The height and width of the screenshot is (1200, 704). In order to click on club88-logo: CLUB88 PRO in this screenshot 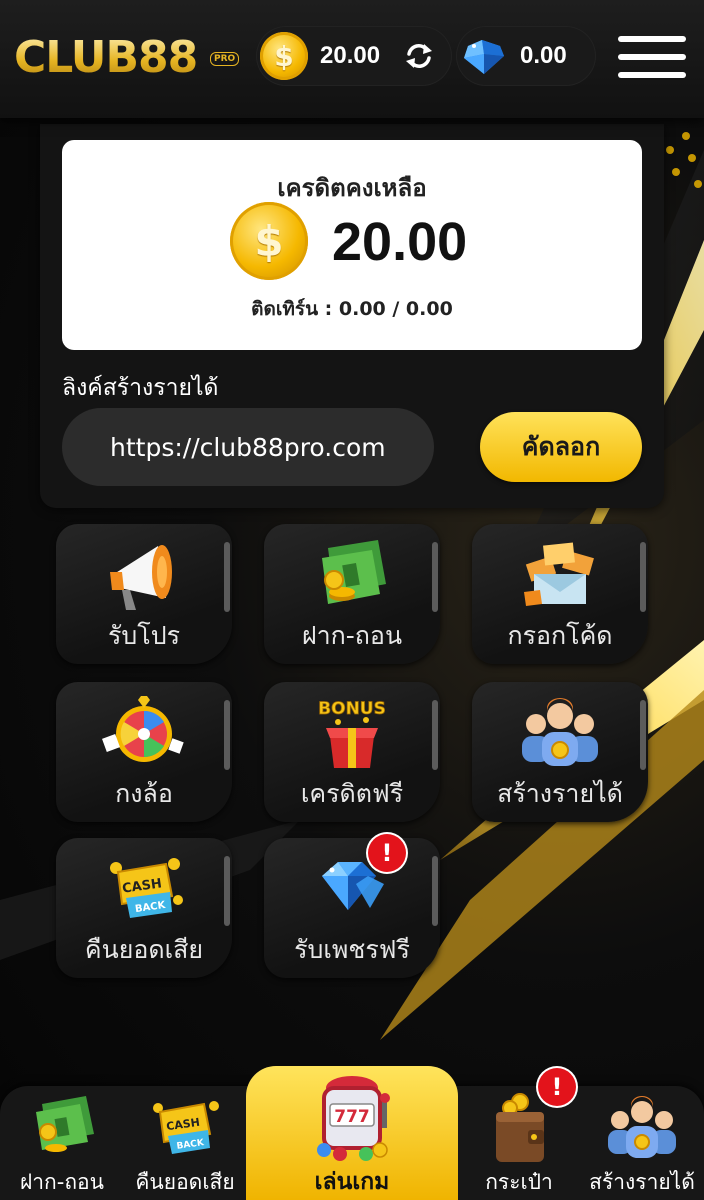, I will do `click(127, 58)`.